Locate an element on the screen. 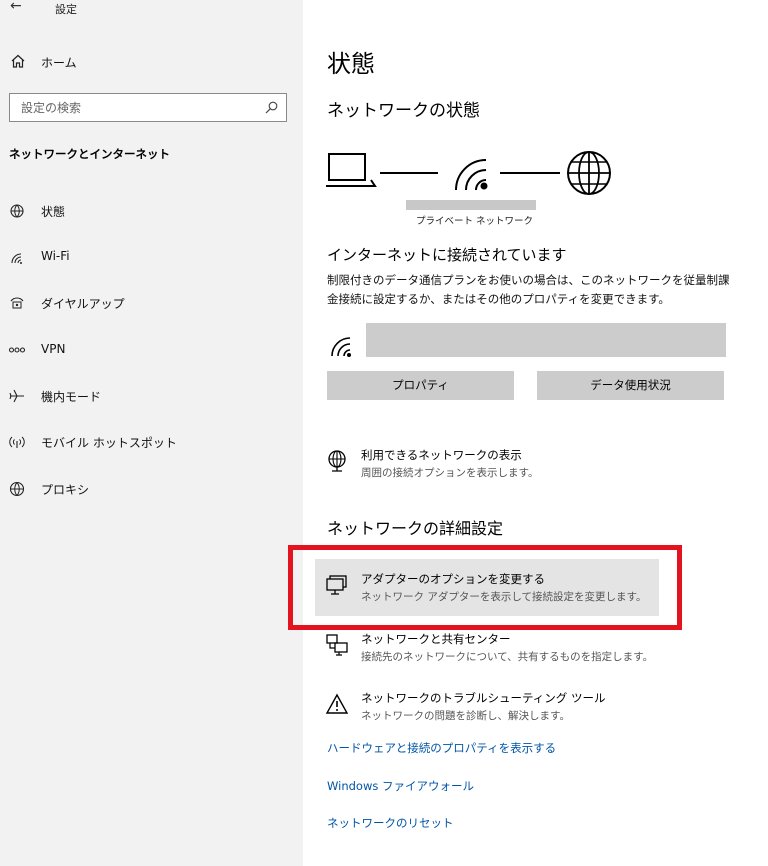 The width and height of the screenshot is (768, 866). redacted-network-name is located at coordinates (471, 205).